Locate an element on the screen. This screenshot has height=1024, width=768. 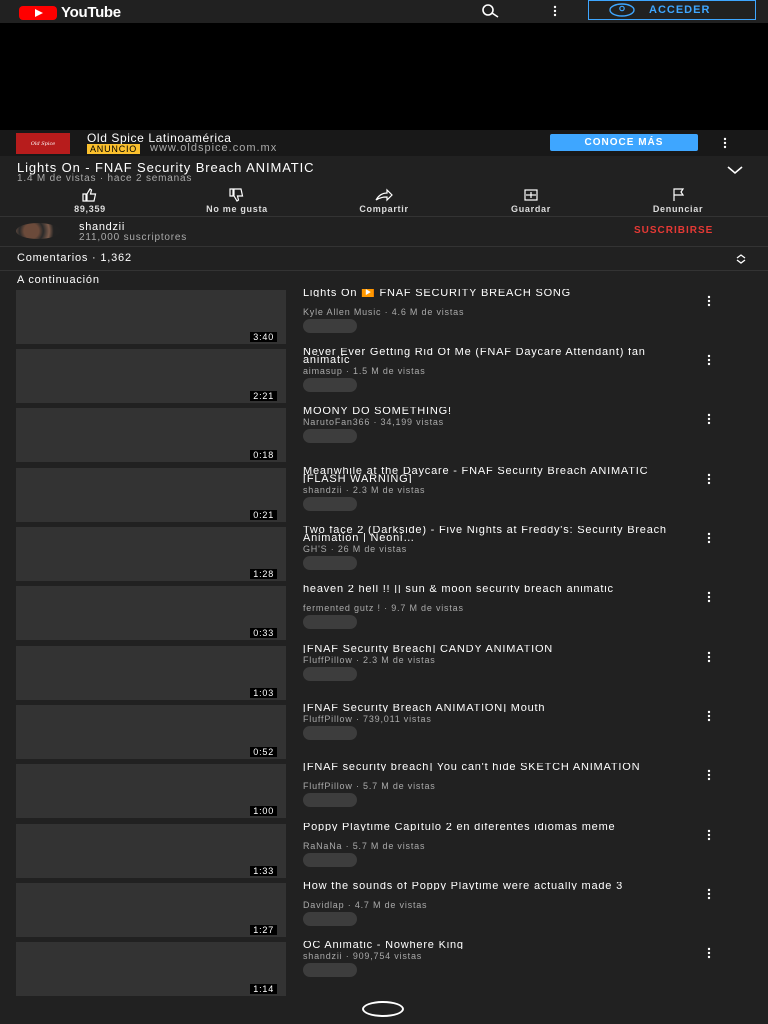
comments-section: Comentarios · 1,362 is located at coordinates (384, 260).